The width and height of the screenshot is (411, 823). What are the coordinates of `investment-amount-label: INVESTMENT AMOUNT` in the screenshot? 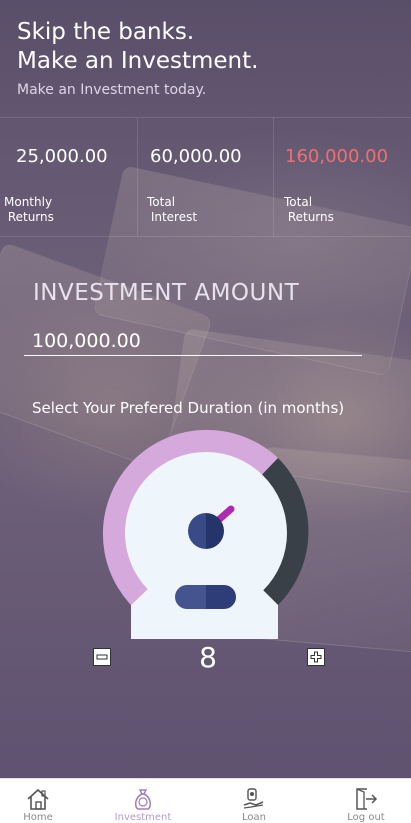 It's located at (166, 293).